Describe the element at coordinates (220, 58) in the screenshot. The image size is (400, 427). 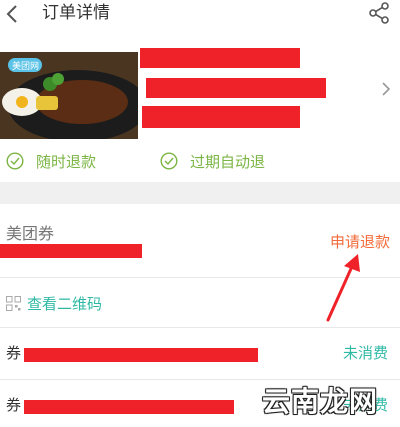
I see `redacted-deal-title` at that location.